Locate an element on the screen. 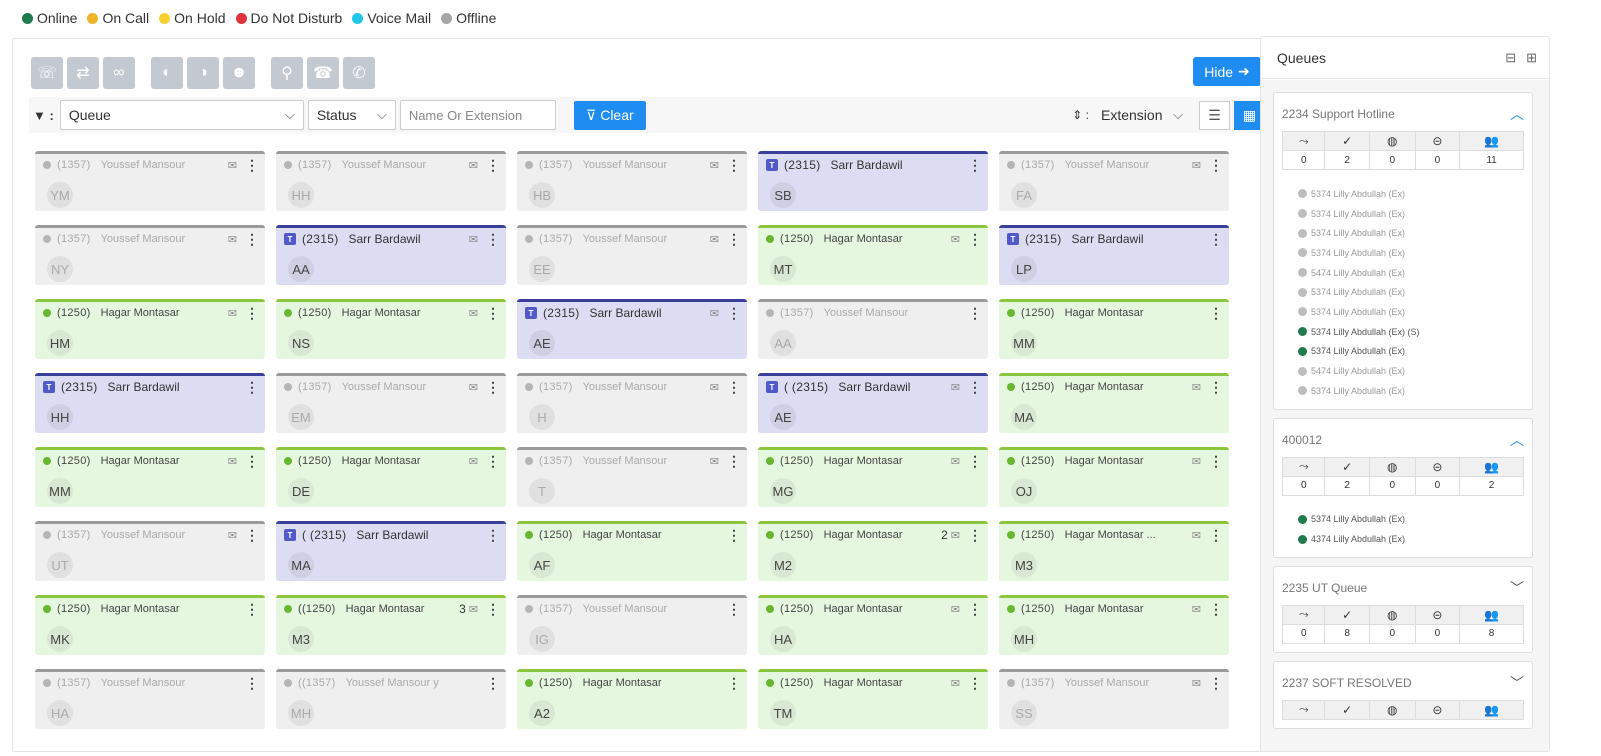  call-assist-icon: ⇄ is located at coordinates (83, 73).